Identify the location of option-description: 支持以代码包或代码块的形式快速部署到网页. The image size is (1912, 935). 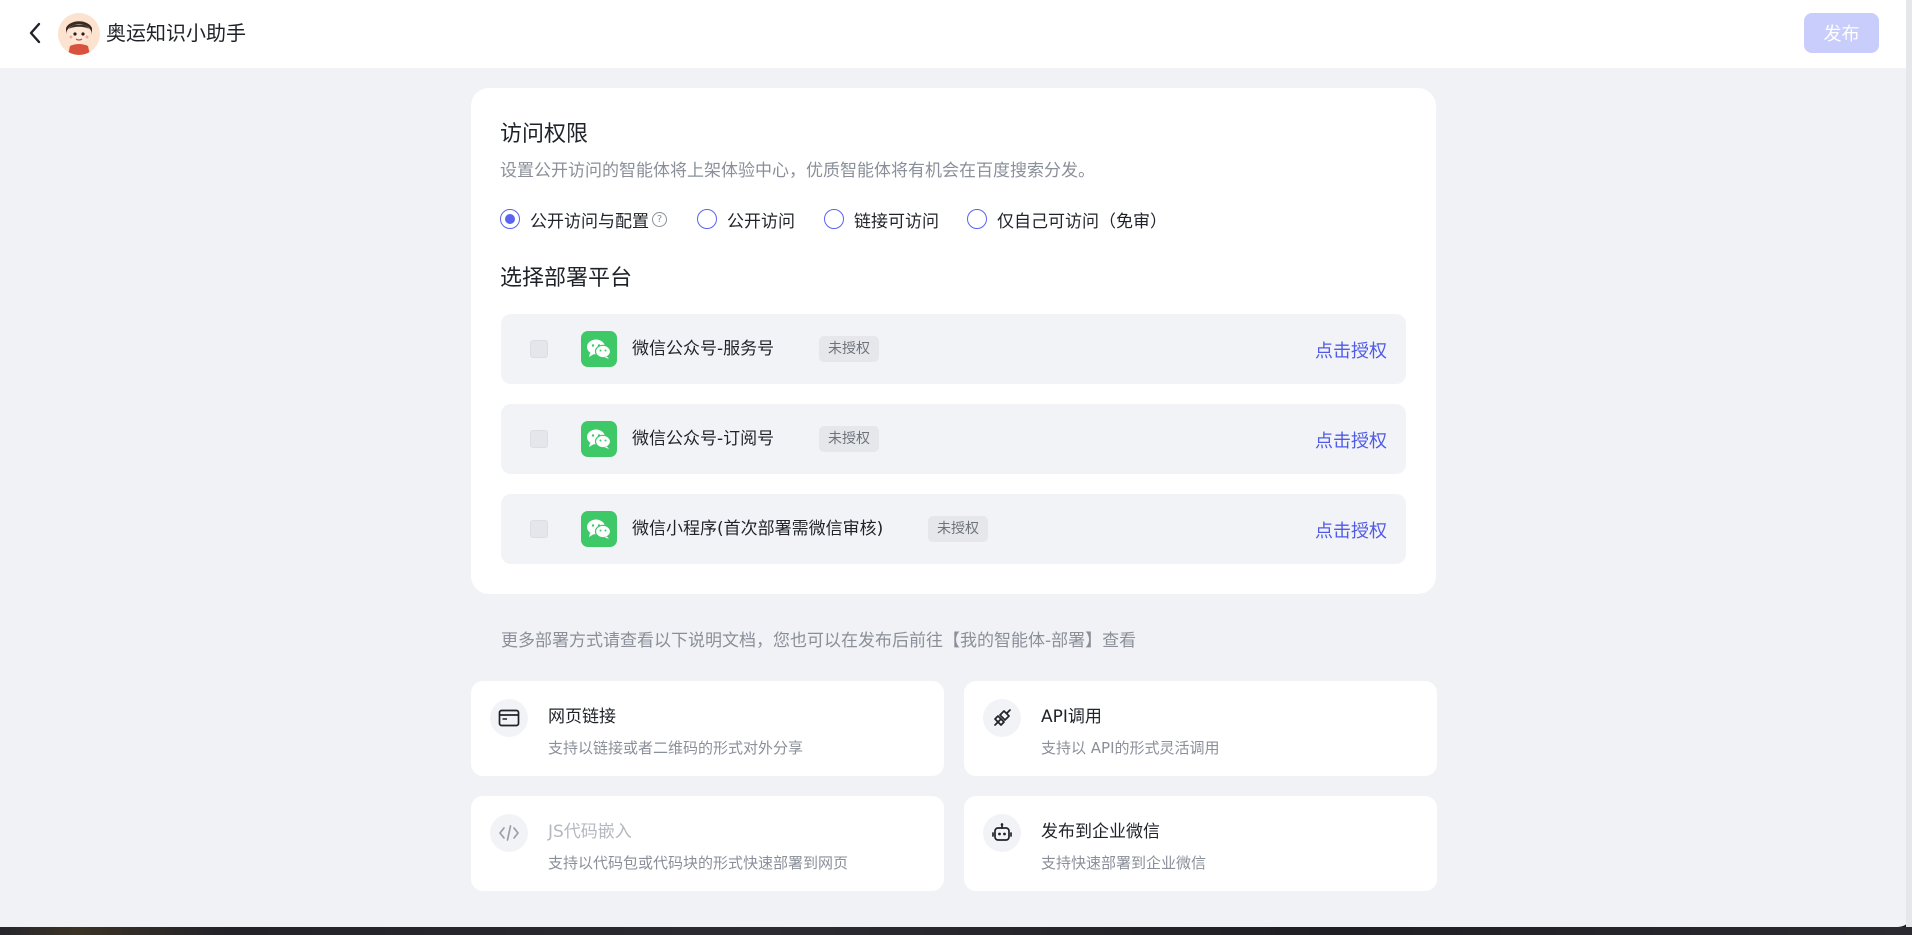
(698, 863).